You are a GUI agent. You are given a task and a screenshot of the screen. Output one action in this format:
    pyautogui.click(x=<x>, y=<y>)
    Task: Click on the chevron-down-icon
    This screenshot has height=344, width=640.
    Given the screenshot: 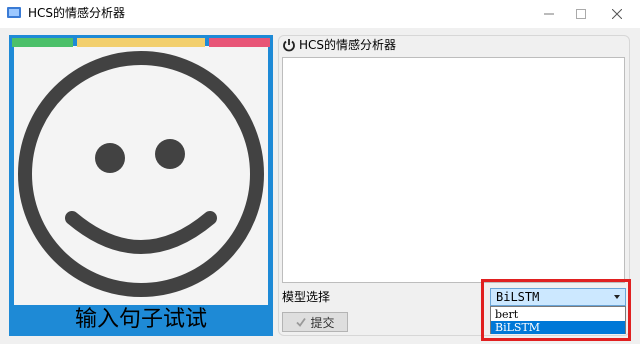 What is the action you would take?
    pyautogui.click(x=617, y=297)
    